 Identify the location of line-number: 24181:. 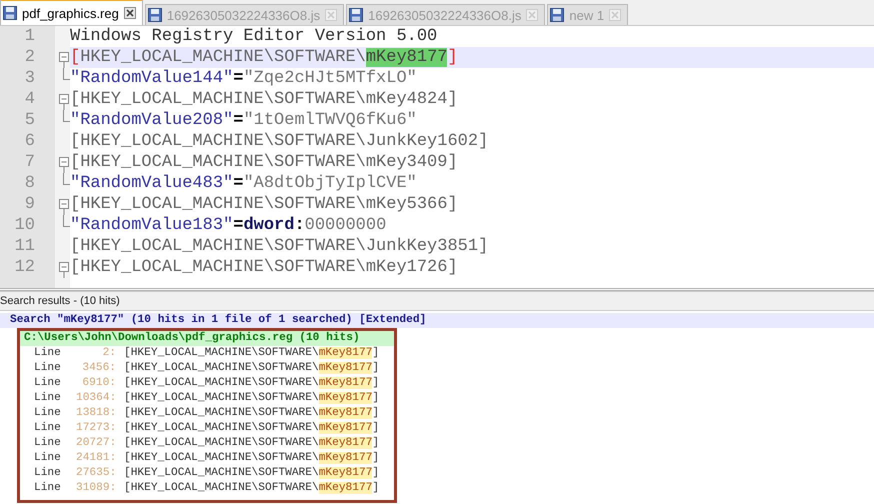
(96, 458).